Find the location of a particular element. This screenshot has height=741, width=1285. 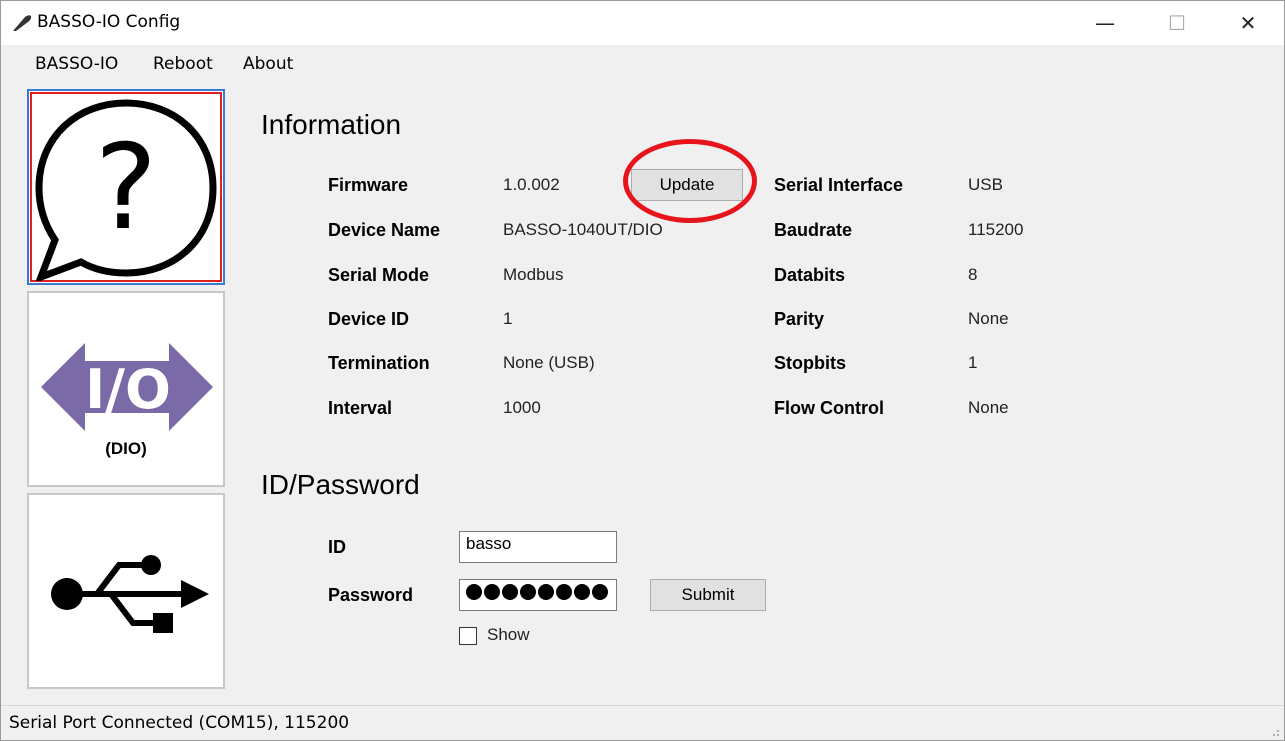

submit-button: Submit is located at coordinates (708, 595).